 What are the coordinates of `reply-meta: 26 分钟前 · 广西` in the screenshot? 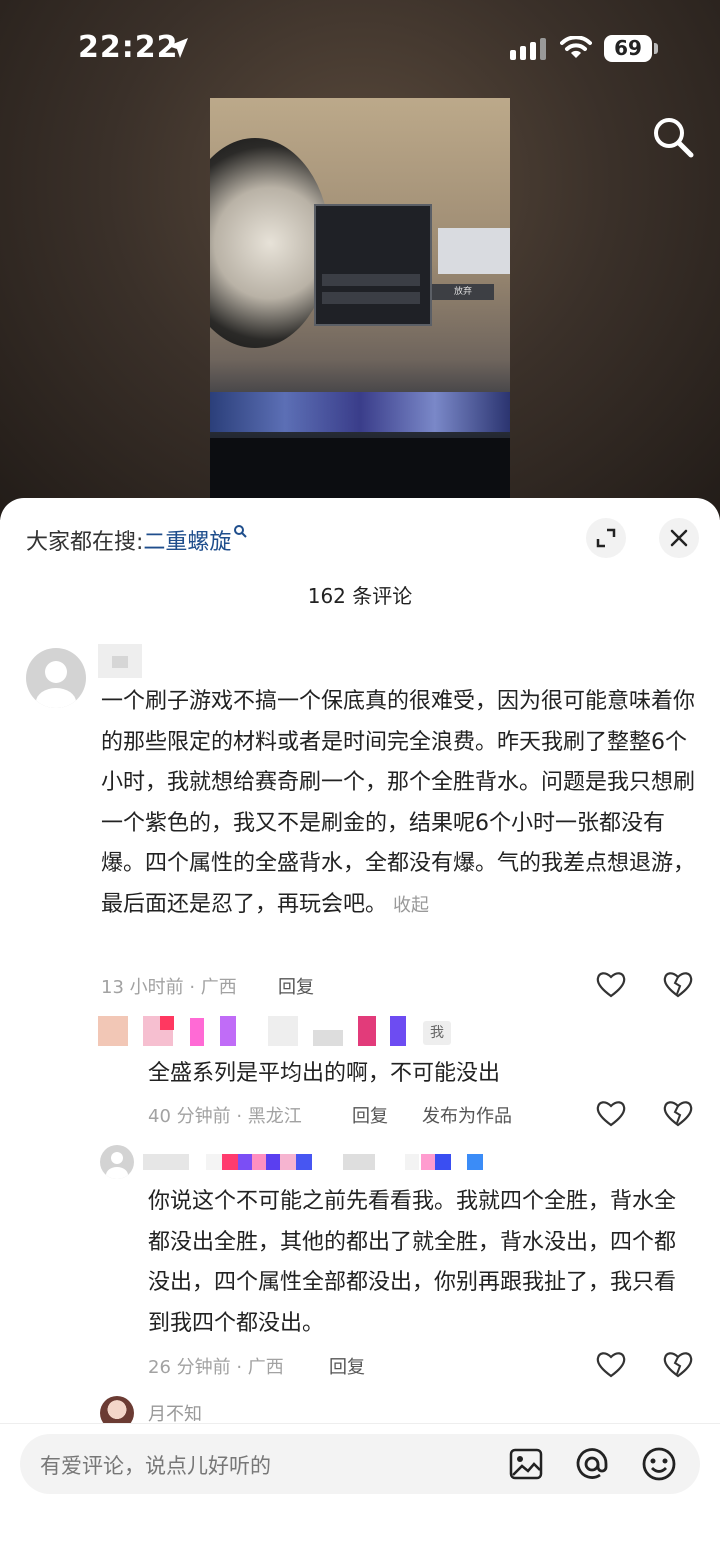 It's located at (216, 1367).